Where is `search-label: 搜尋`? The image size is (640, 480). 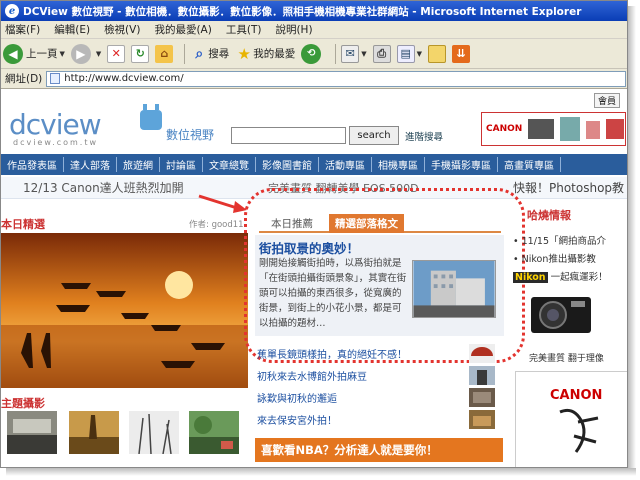 search-label: 搜尋 is located at coordinates (219, 54).